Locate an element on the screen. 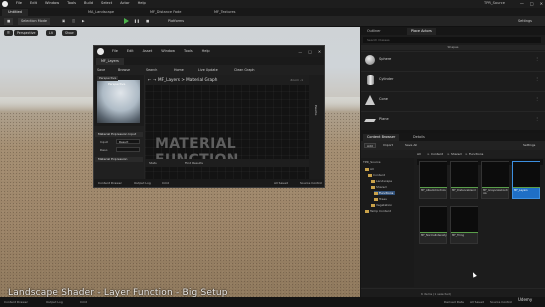 Image resolution: width=545 pixels, height=307 pixels. shape-item-cylinder: Cylinder ⋮ is located at coordinates (453, 79).